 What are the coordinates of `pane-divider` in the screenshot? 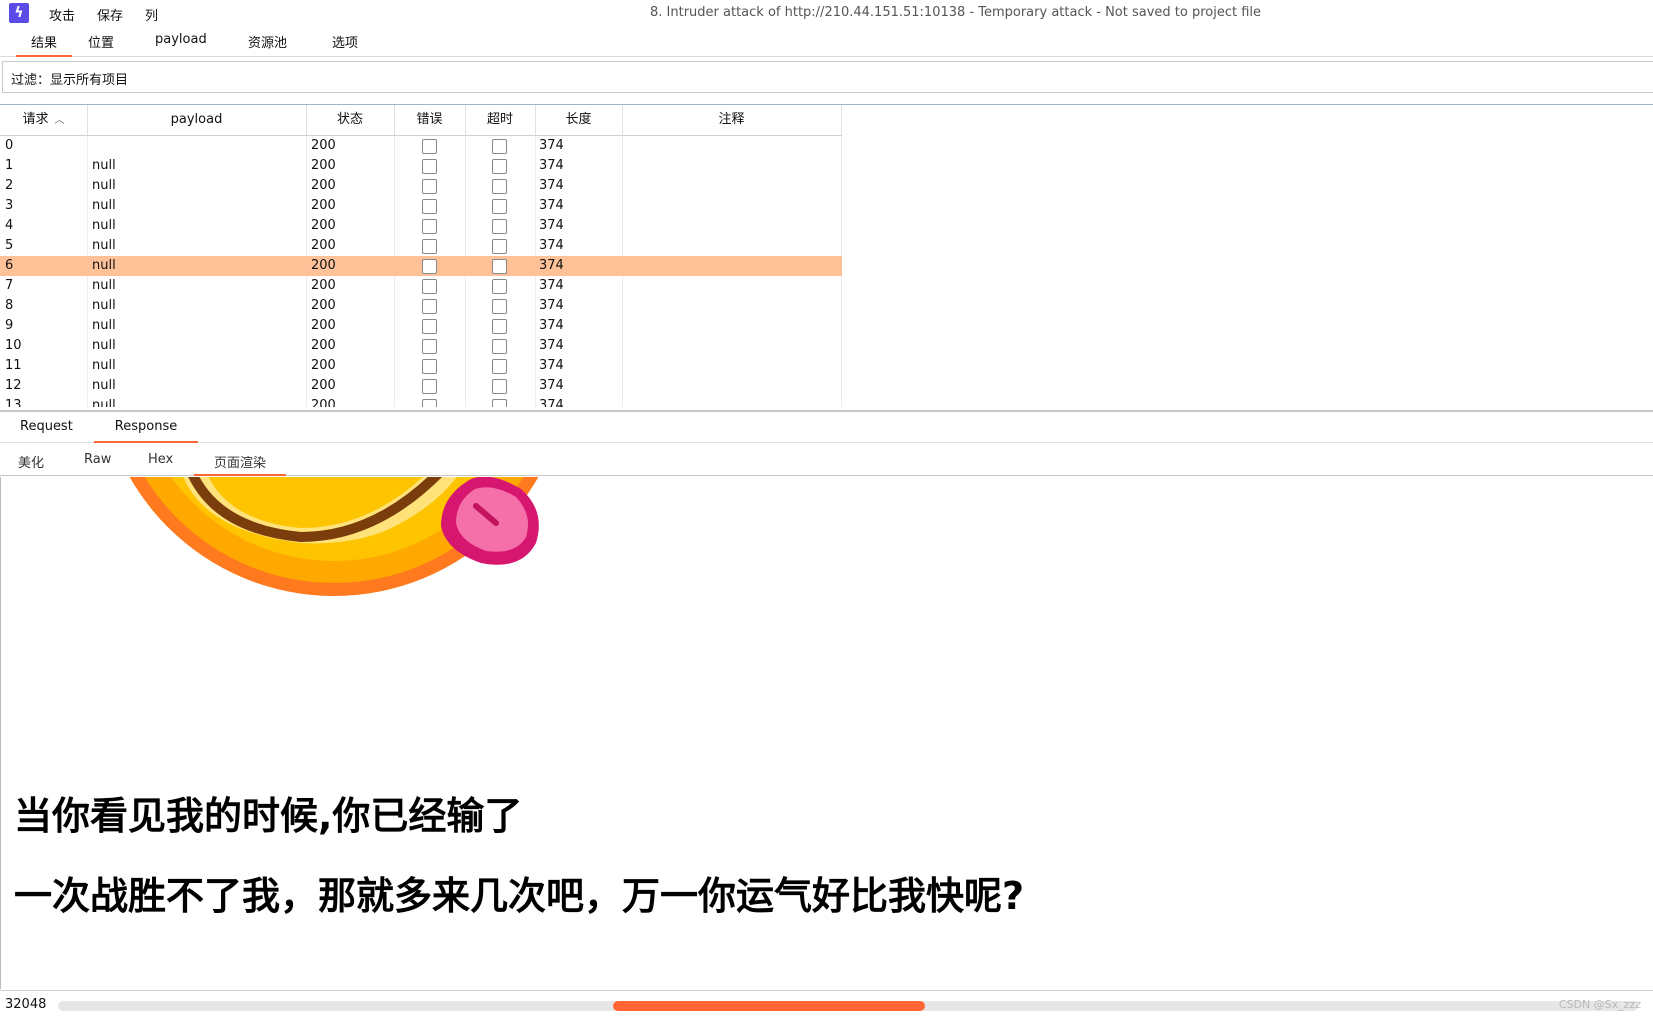 It's located at (826, 411).